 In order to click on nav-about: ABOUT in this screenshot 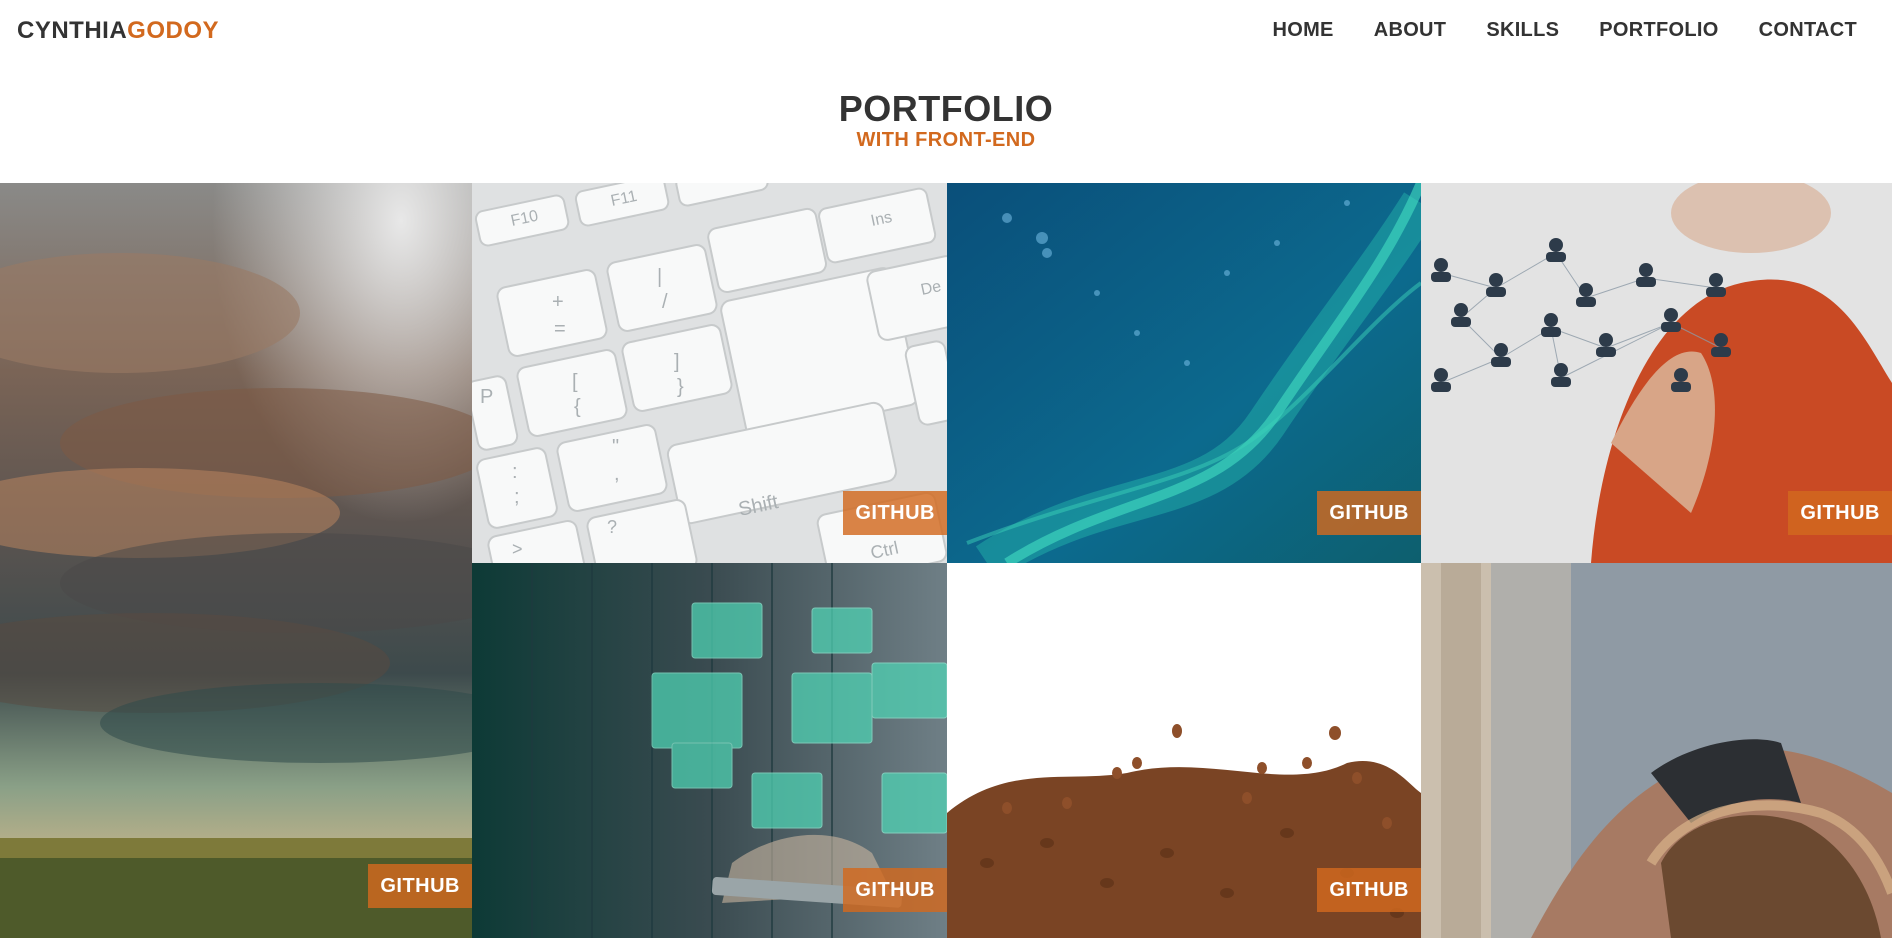, I will do `click(1410, 30)`.